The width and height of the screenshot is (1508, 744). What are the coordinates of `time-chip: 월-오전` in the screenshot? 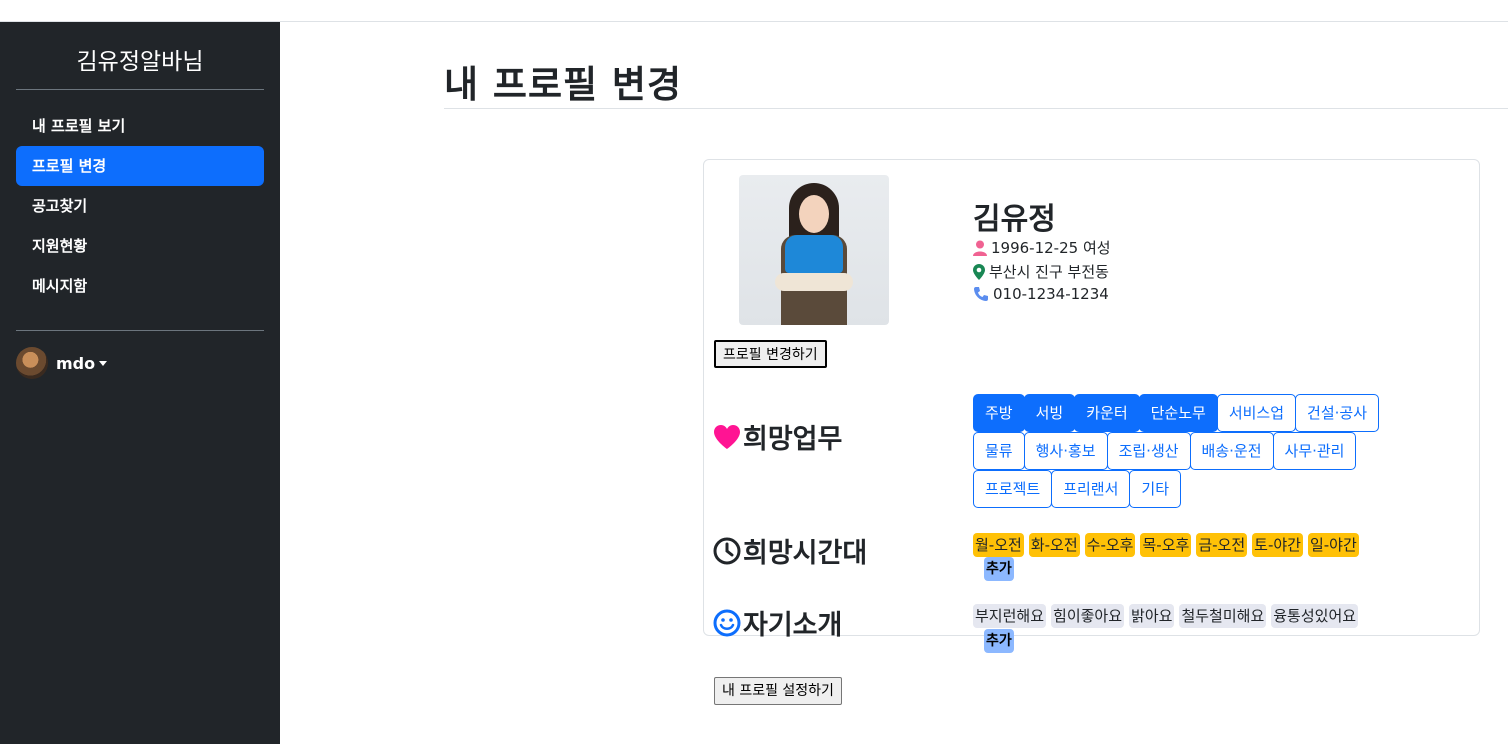 It's located at (998, 545).